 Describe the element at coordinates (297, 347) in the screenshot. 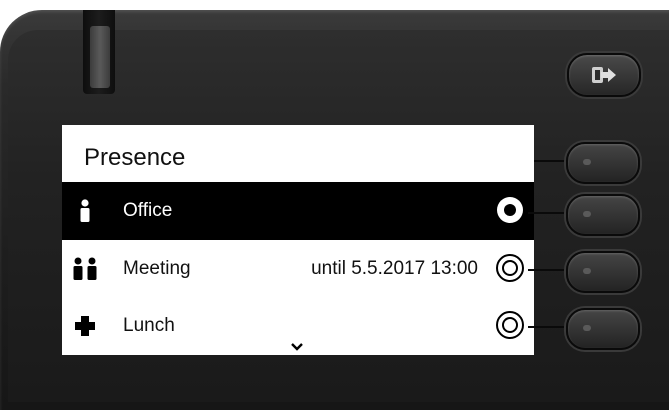

I see `scroll-down-chevron-icon` at that location.